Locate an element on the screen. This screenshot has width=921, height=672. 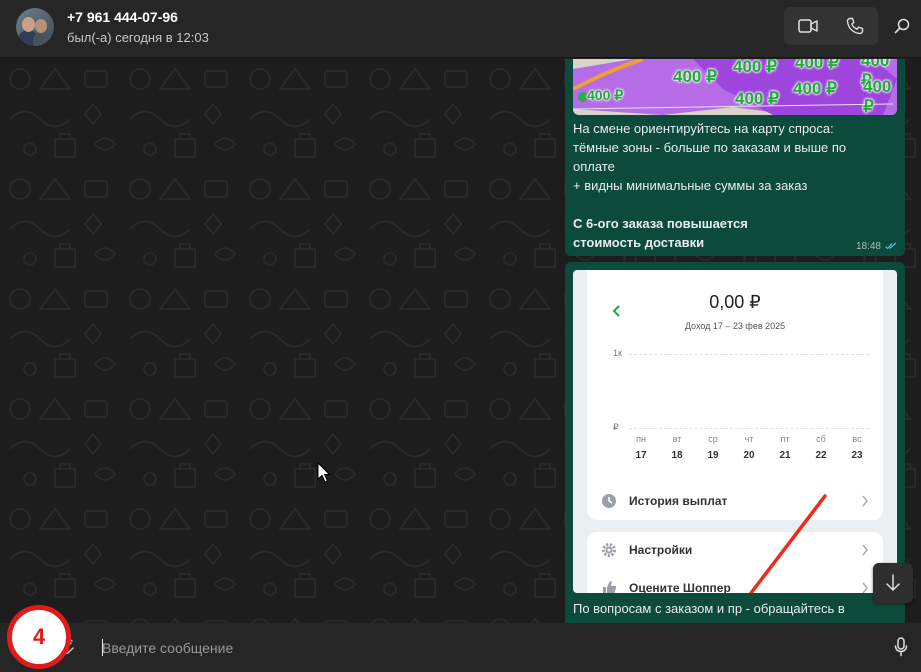
microphone-icon is located at coordinates (901, 647).